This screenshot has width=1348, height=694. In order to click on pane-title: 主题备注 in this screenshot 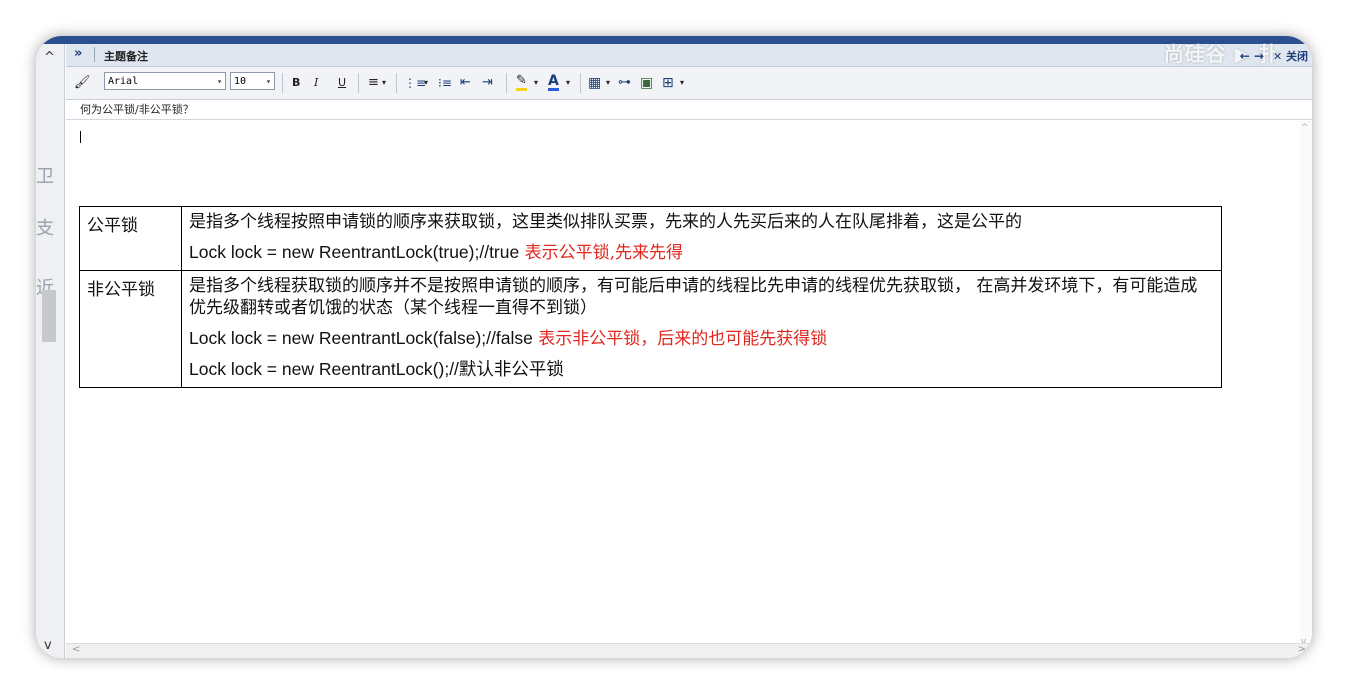, I will do `click(126, 56)`.